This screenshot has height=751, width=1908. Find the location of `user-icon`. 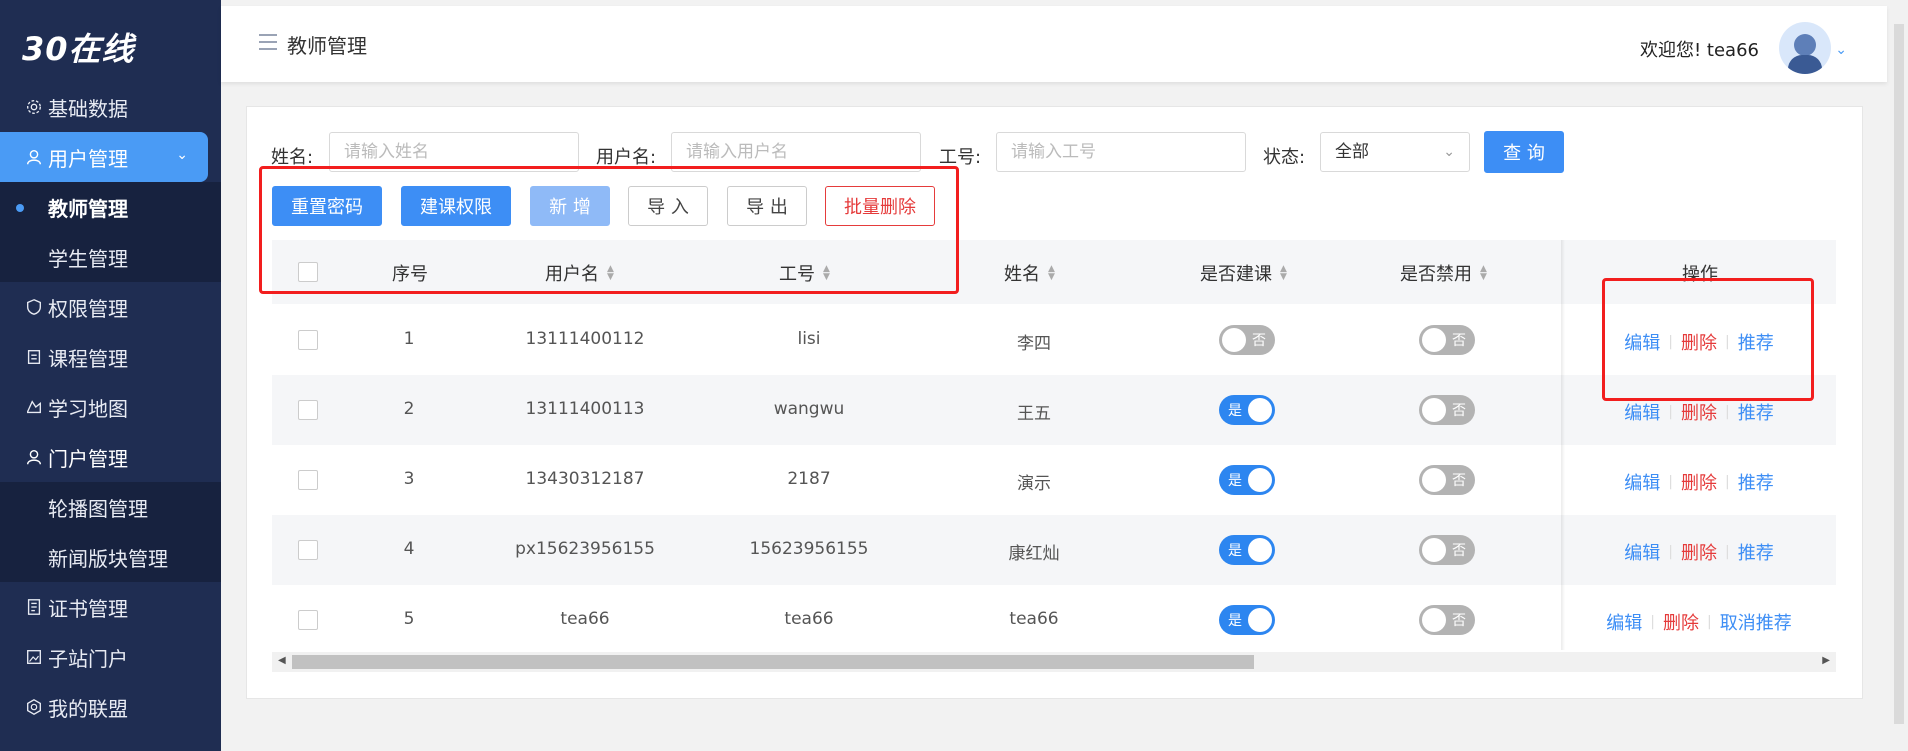

user-icon is located at coordinates (34, 157).